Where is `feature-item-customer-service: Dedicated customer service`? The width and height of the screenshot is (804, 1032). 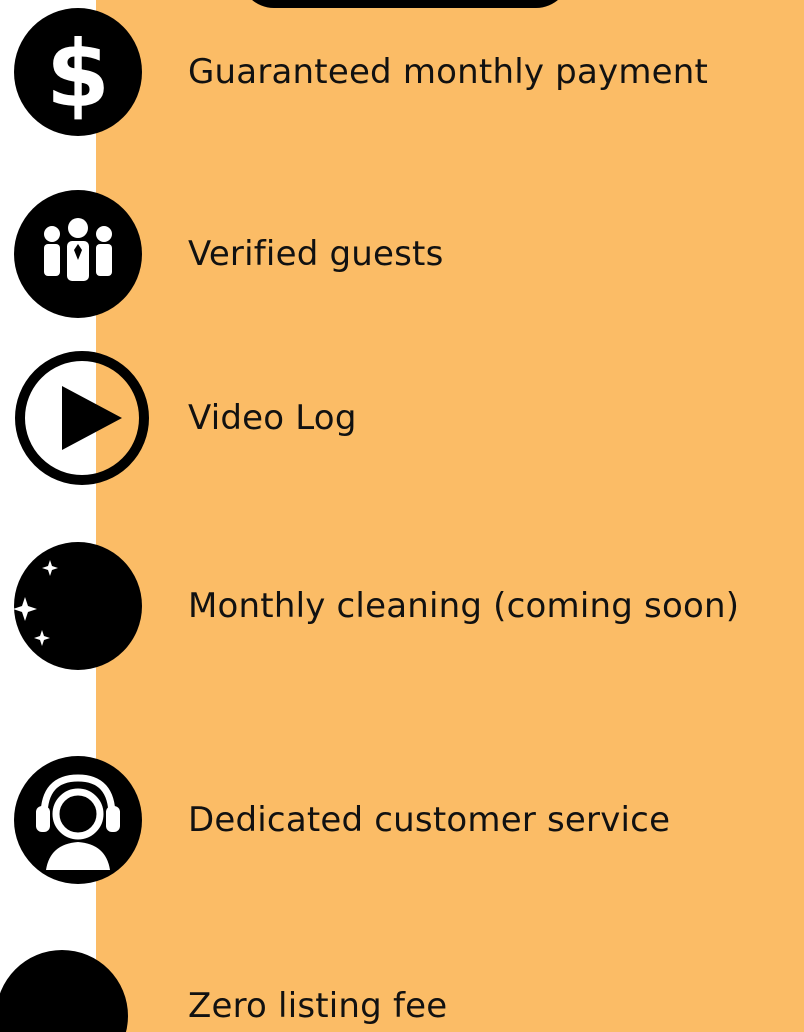
feature-item-customer-service: Dedicated customer service is located at coordinates (402, 820).